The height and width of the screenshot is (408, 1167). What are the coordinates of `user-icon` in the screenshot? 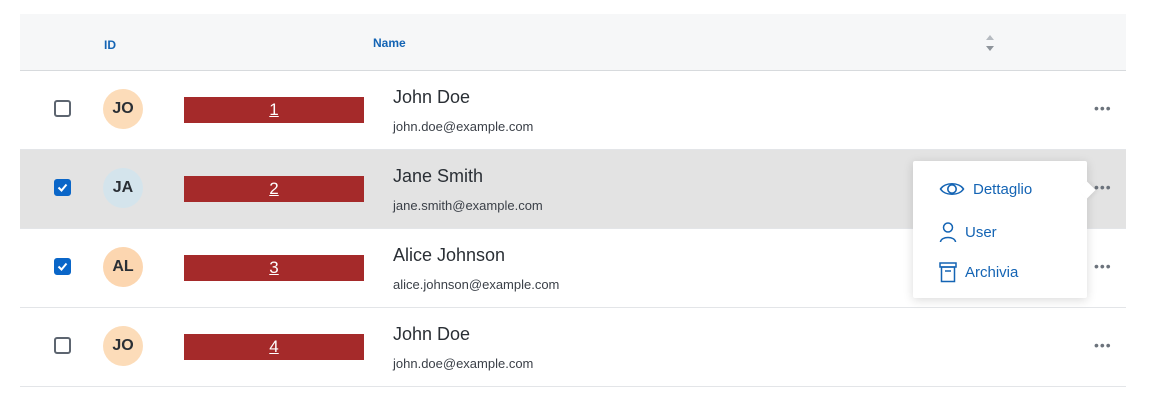 It's located at (948, 232).